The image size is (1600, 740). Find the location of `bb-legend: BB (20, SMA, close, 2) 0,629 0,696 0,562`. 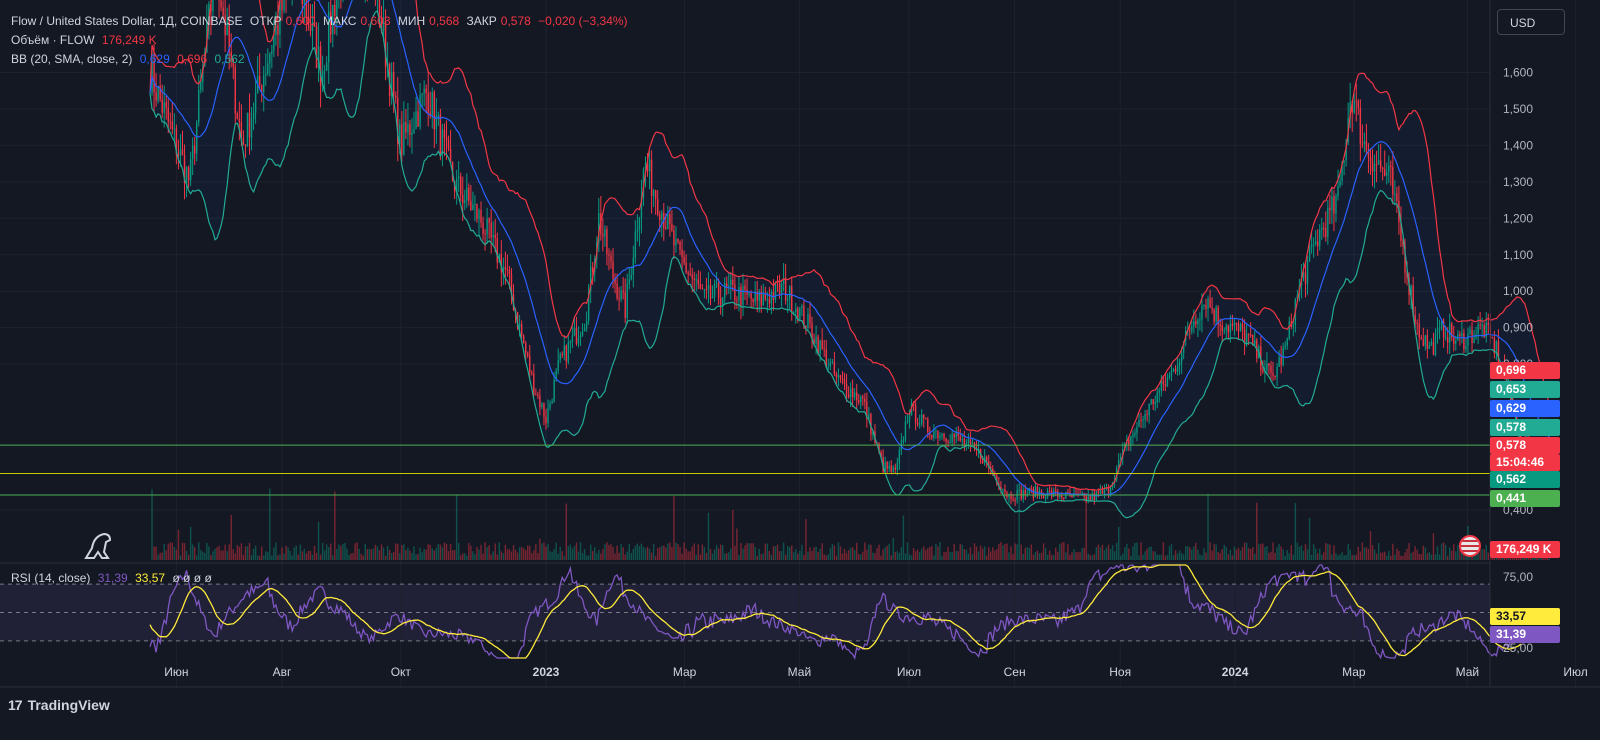

bb-legend: BB (20, SMA, close, 2) 0,629 0,696 0,562 is located at coordinates (130, 59).